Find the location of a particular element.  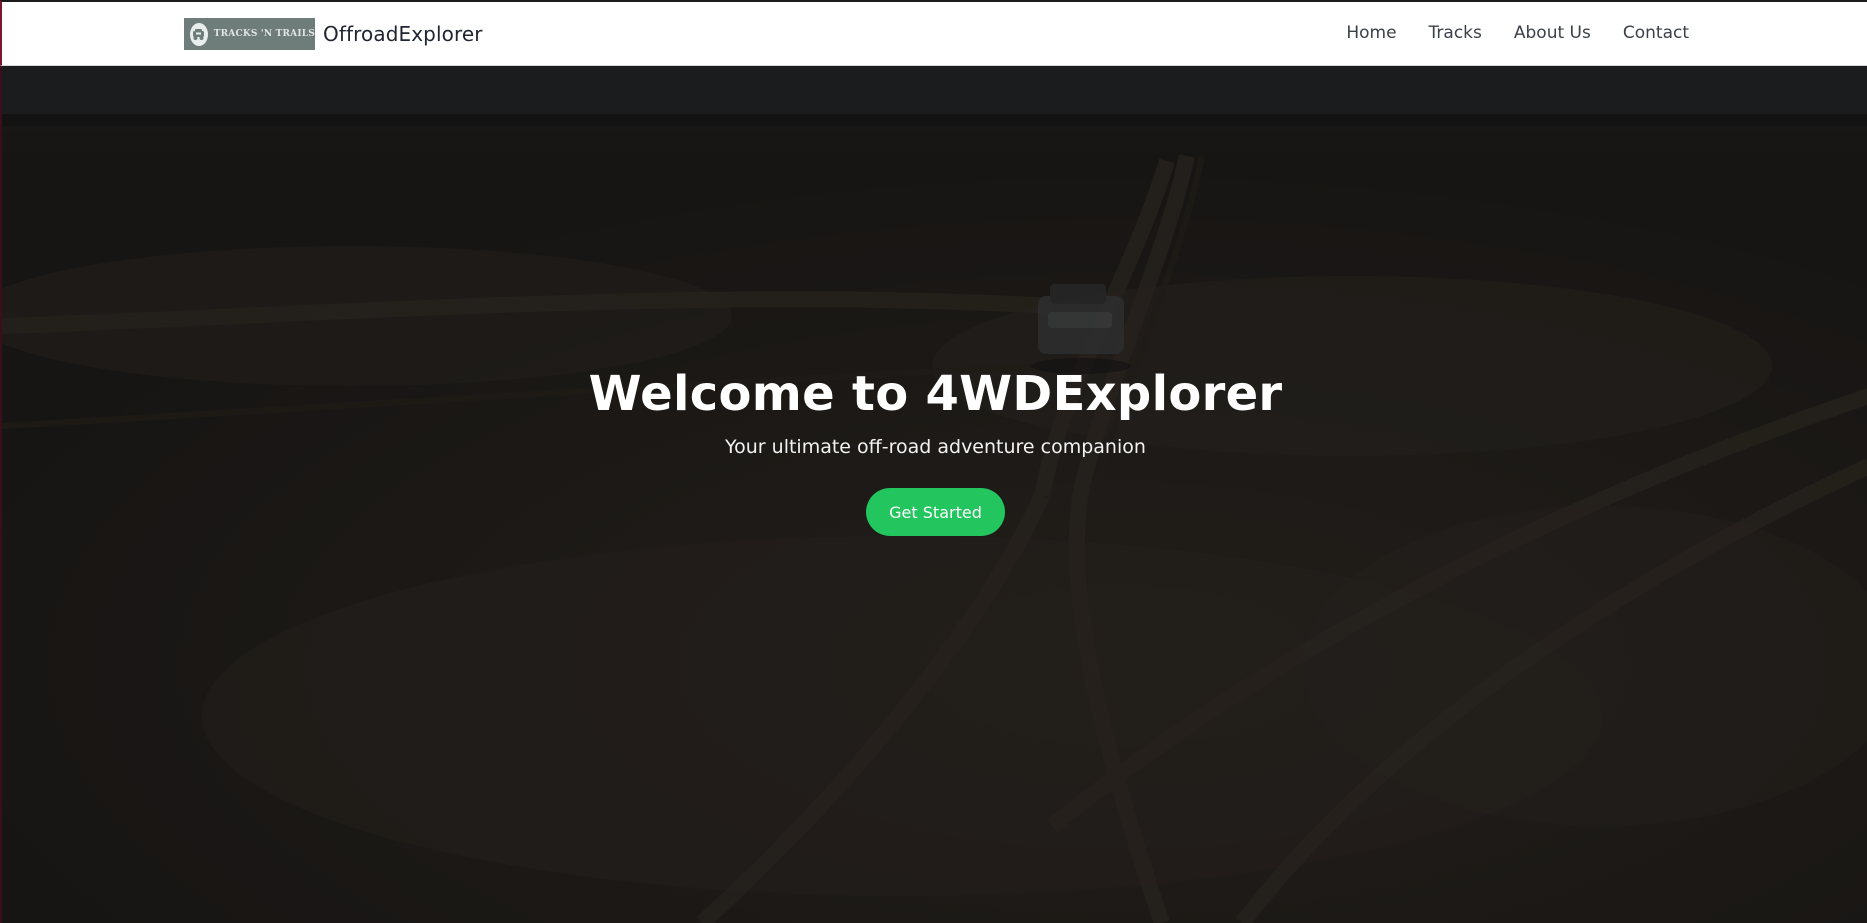

nav-link-tracks: Tracks is located at coordinates (1455, 33).